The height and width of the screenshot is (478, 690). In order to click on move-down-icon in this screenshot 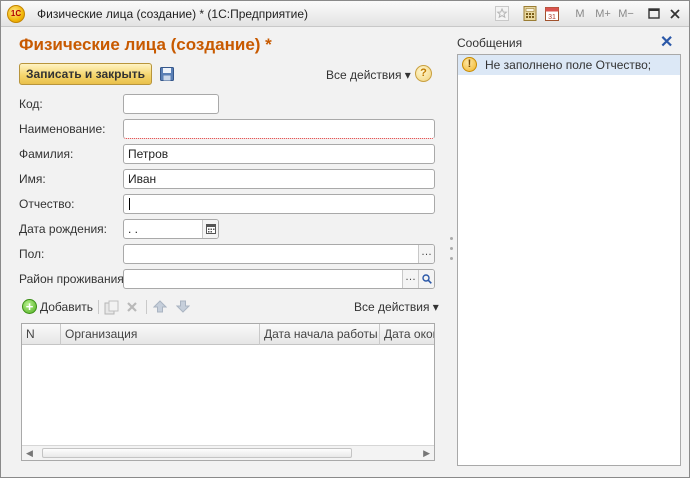, I will do `click(183, 306)`.